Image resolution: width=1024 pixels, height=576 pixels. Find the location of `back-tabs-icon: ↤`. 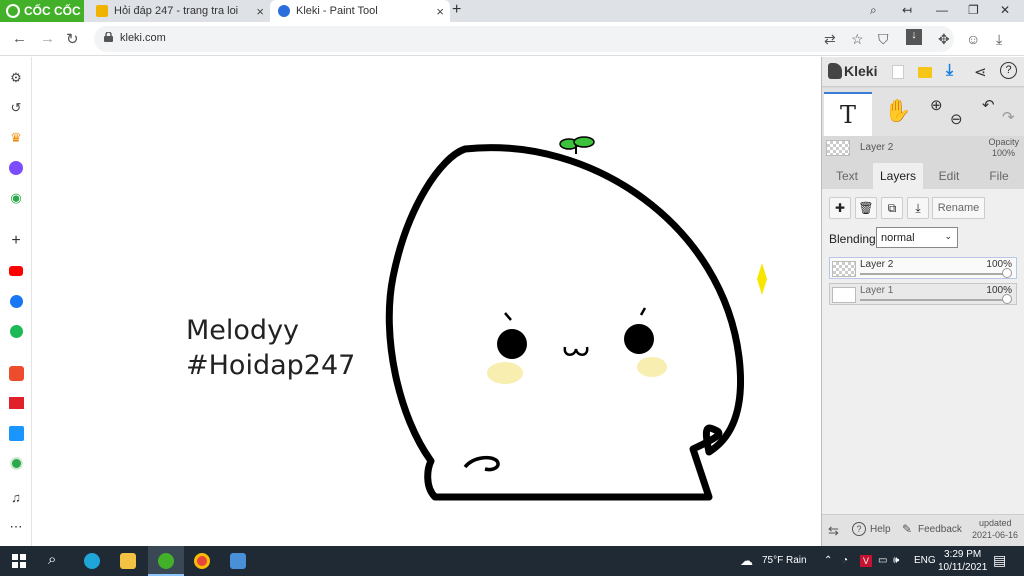

back-tabs-icon: ↤ is located at coordinates (907, 10).